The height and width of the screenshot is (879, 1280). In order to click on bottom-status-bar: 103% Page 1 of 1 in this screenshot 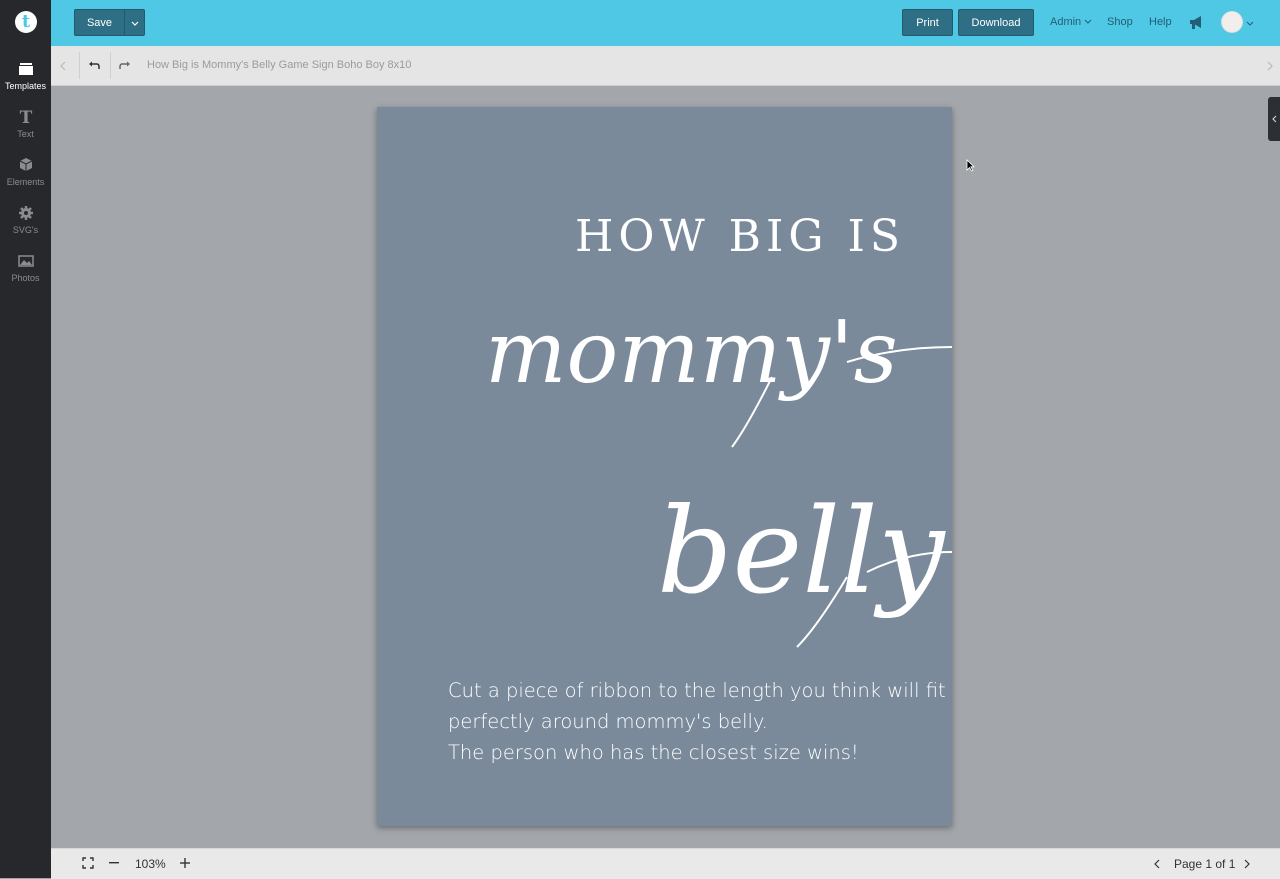, I will do `click(665, 863)`.